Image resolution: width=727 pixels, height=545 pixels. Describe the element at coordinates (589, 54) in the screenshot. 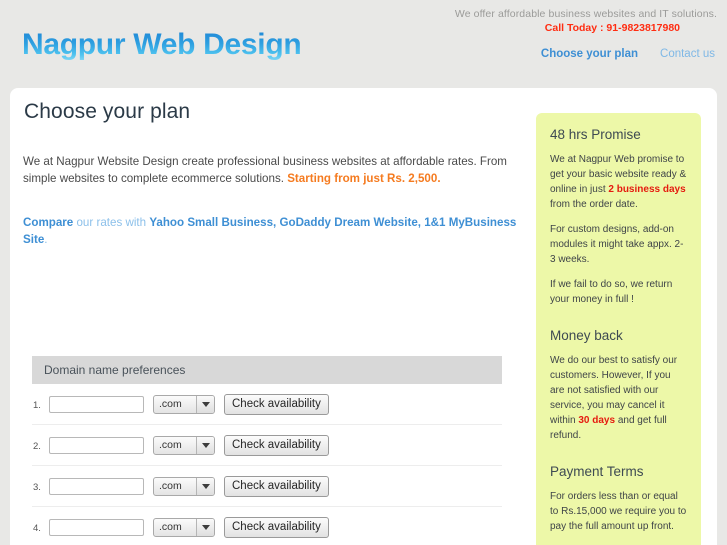

I see `nav-item-choose-your-plan: Choose your plan` at that location.